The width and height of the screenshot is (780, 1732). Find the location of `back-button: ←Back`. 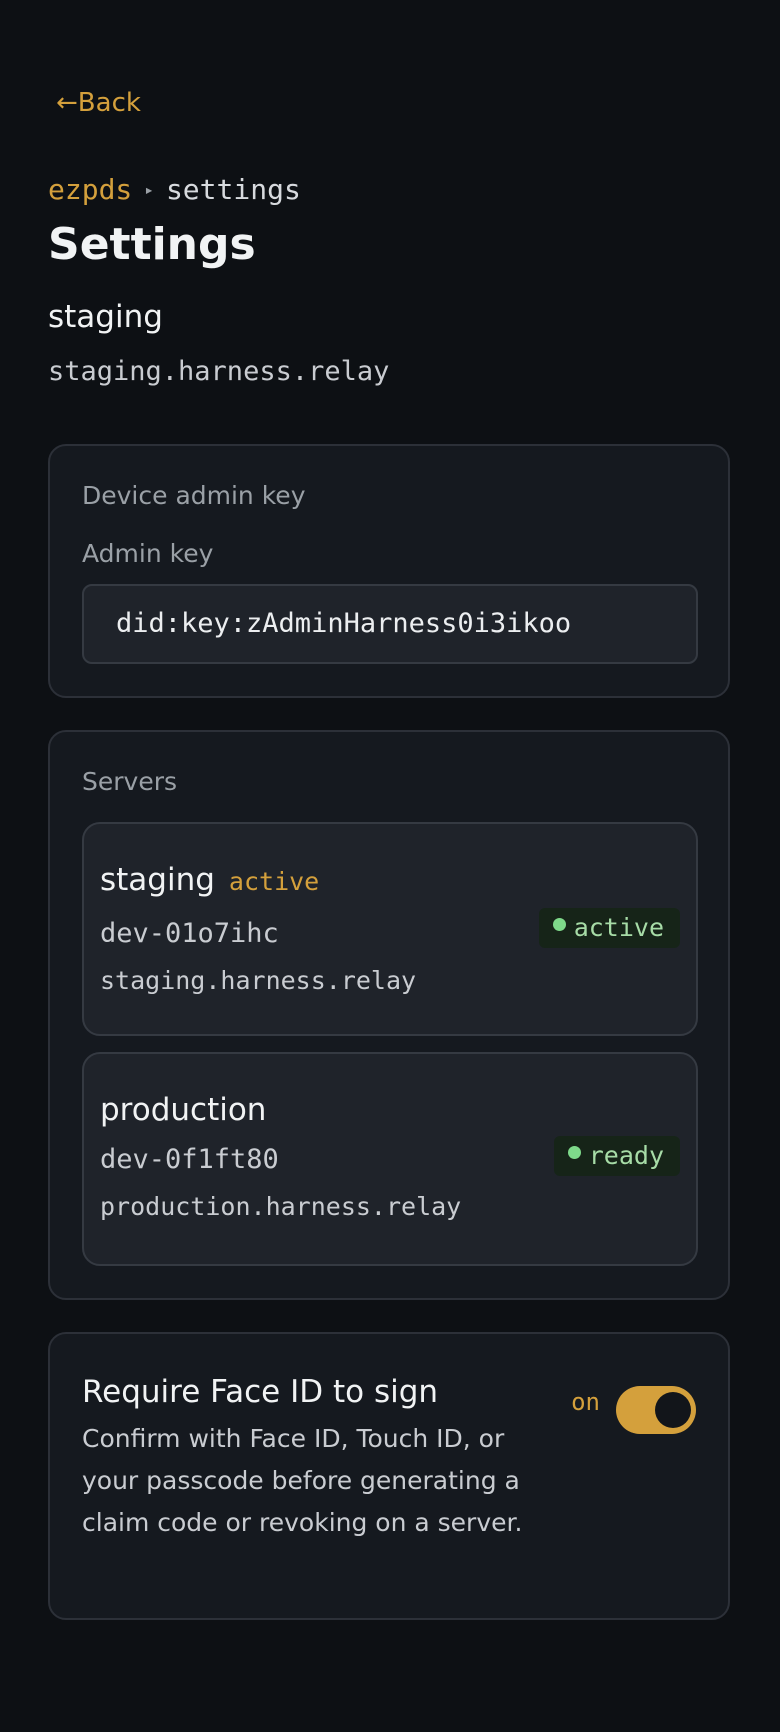

back-button: ←Back is located at coordinates (98, 103).